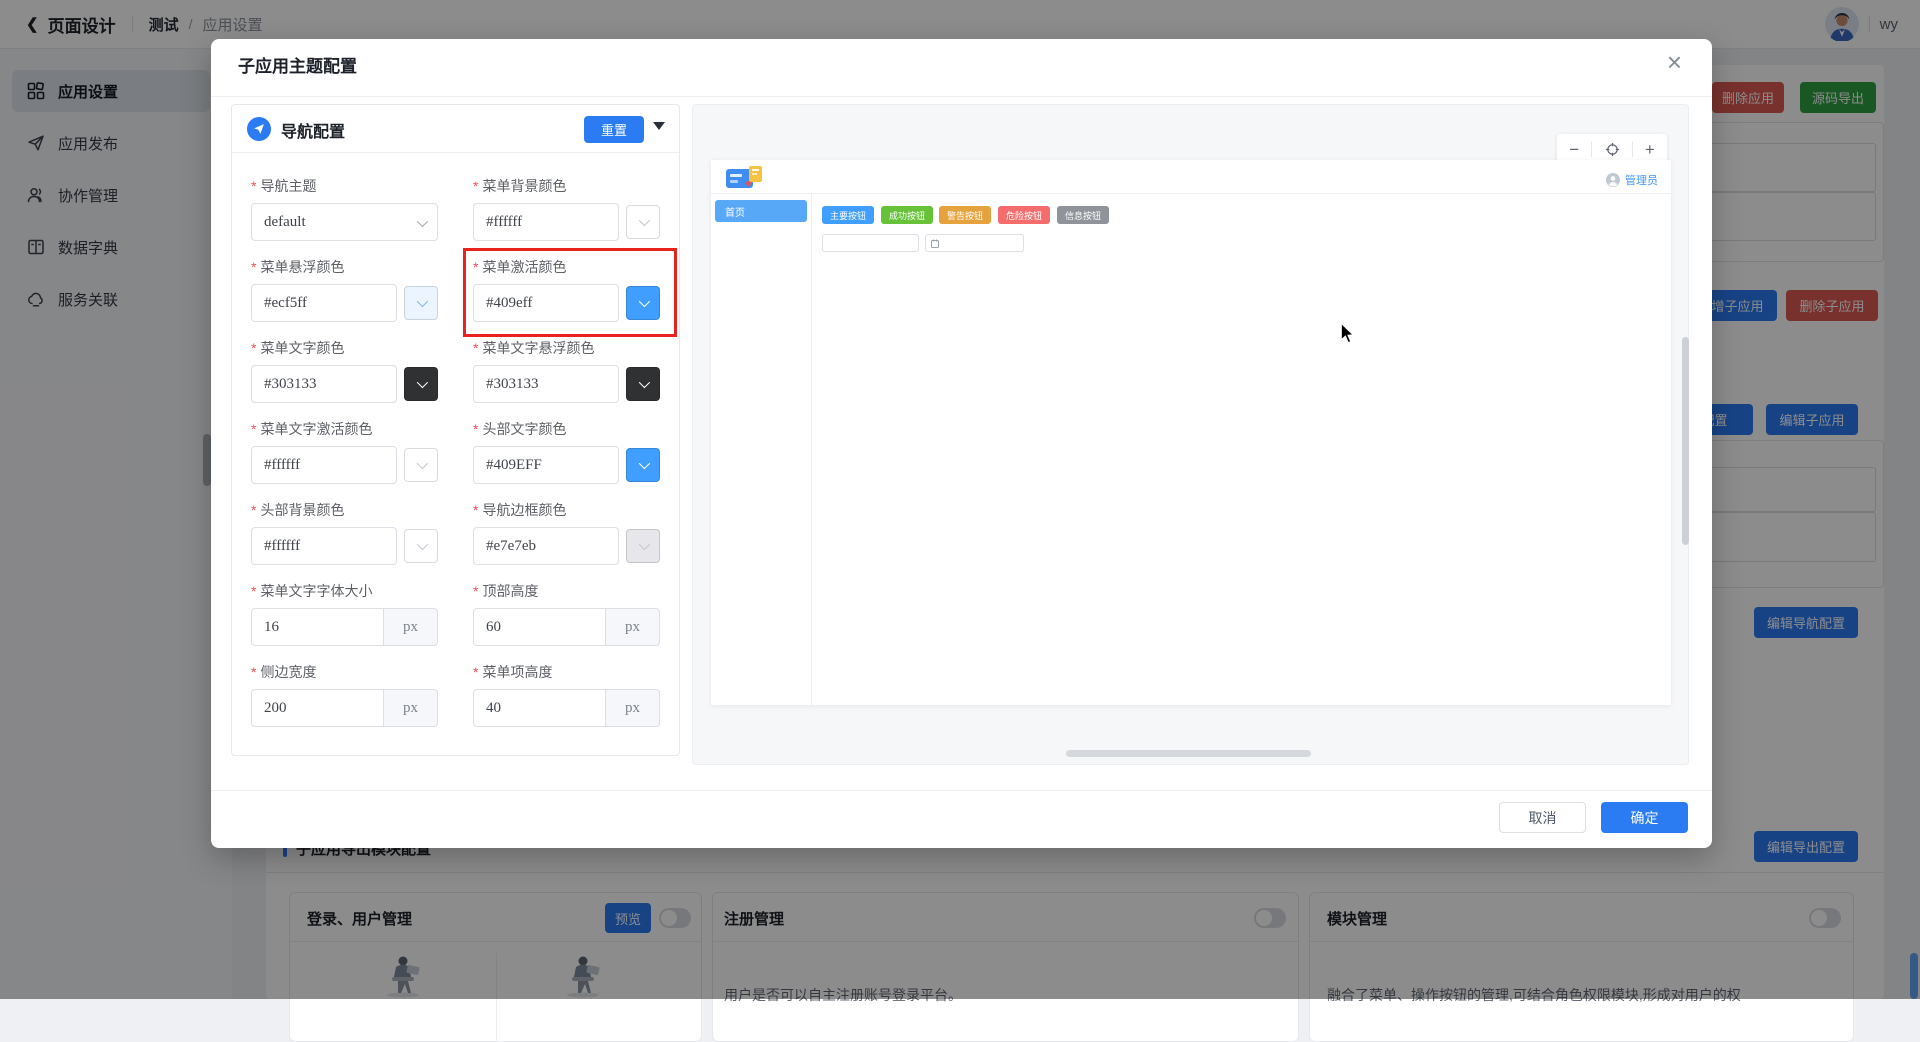 Image resolution: width=1920 pixels, height=1042 pixels. What do you see at coordinates (1542, 817) in the screenshot?
I see `cancel-button: 取消` at bounding box center [1542, 817].